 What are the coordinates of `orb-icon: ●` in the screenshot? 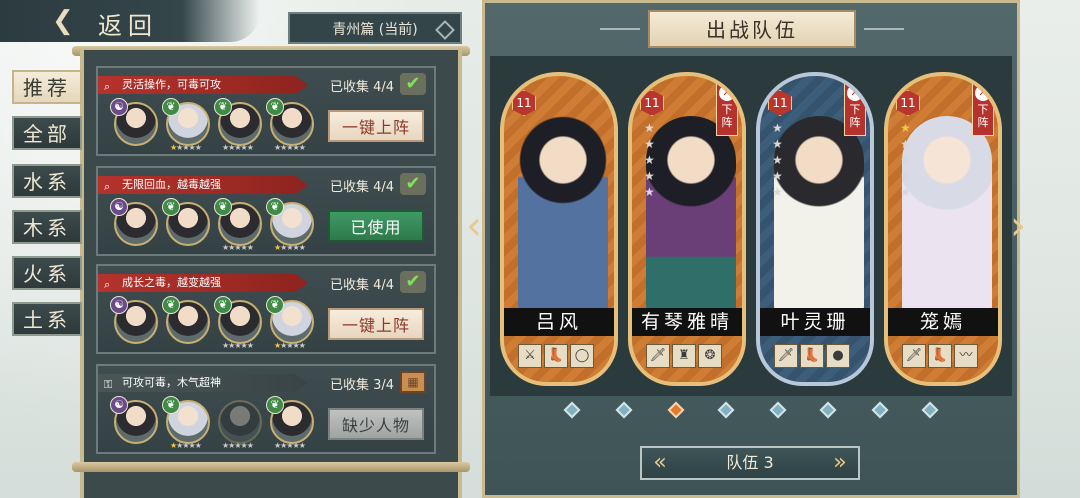 It's located at (838, 356).